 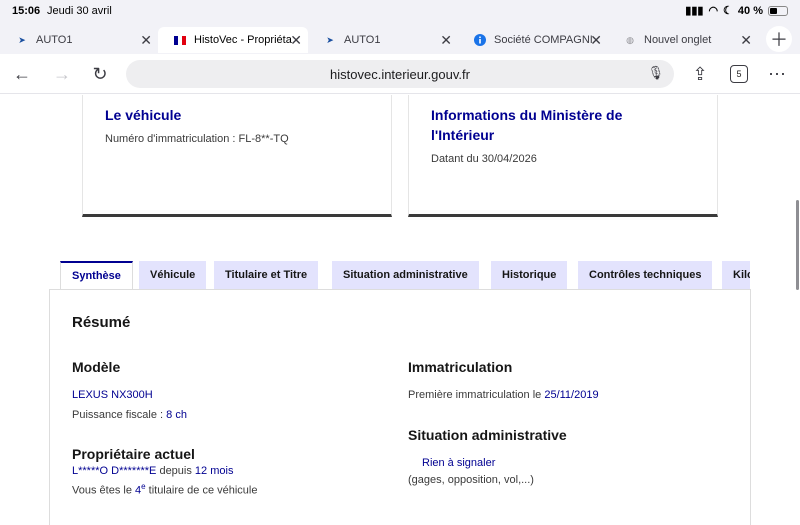 I want to click on browser-tab-auto1-2: ➤ AUTO1 ✕, so click(x=383, y=40).